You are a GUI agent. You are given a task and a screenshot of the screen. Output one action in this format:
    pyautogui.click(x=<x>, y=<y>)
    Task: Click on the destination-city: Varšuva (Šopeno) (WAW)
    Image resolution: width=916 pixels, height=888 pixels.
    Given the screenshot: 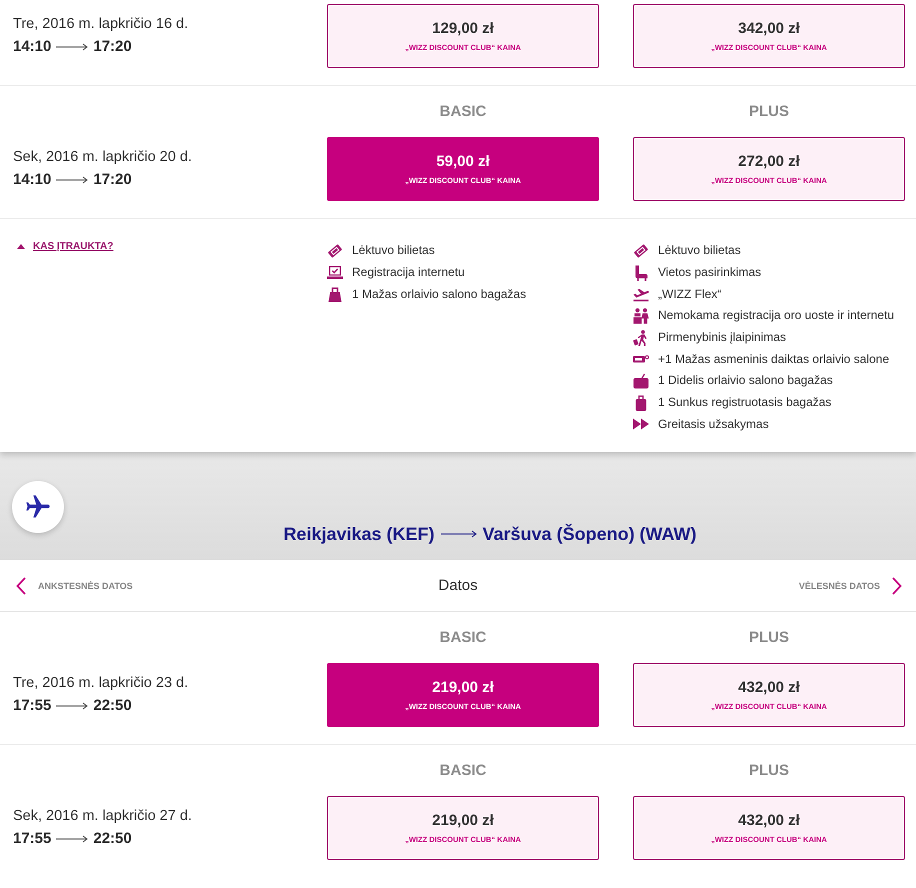 What is the action you would take?
    pyautogui.click(x=589, y=534)
    